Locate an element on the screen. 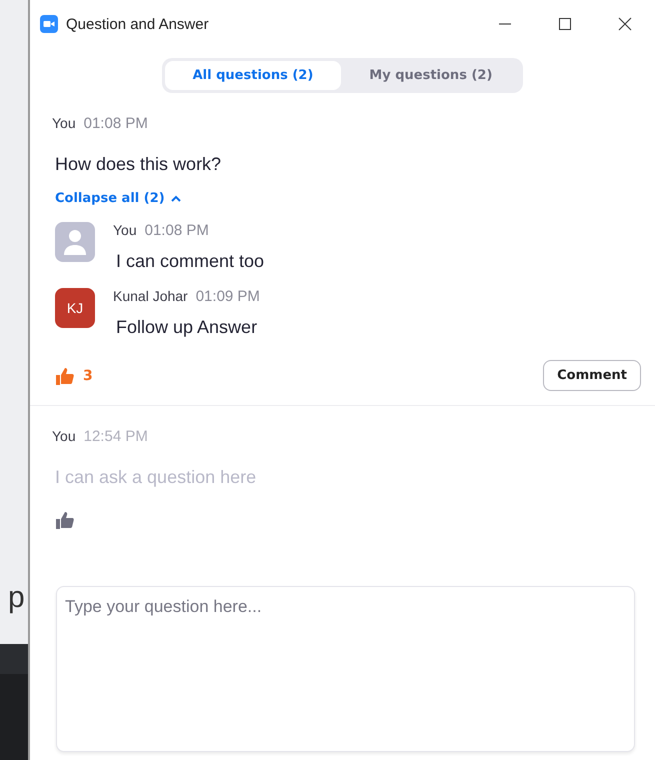 Image resolution: width=655 pixels, height=760 pixels. question-text: I can ask a question here is located at coordinates (155, 477).